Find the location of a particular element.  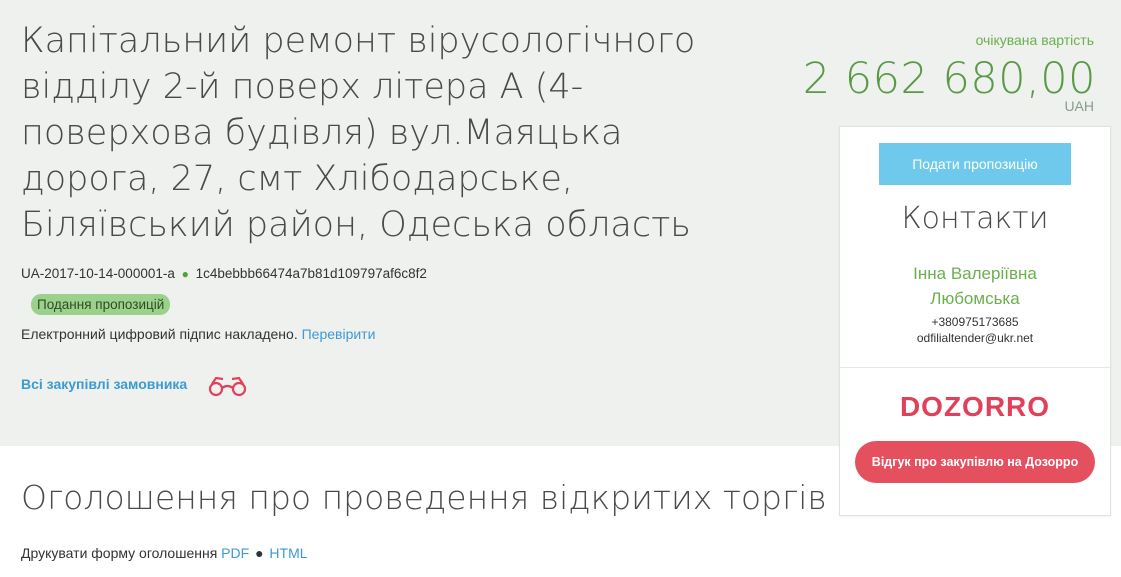

print-label: Друкувати форму оголошення is located at coordinates (119, 553).